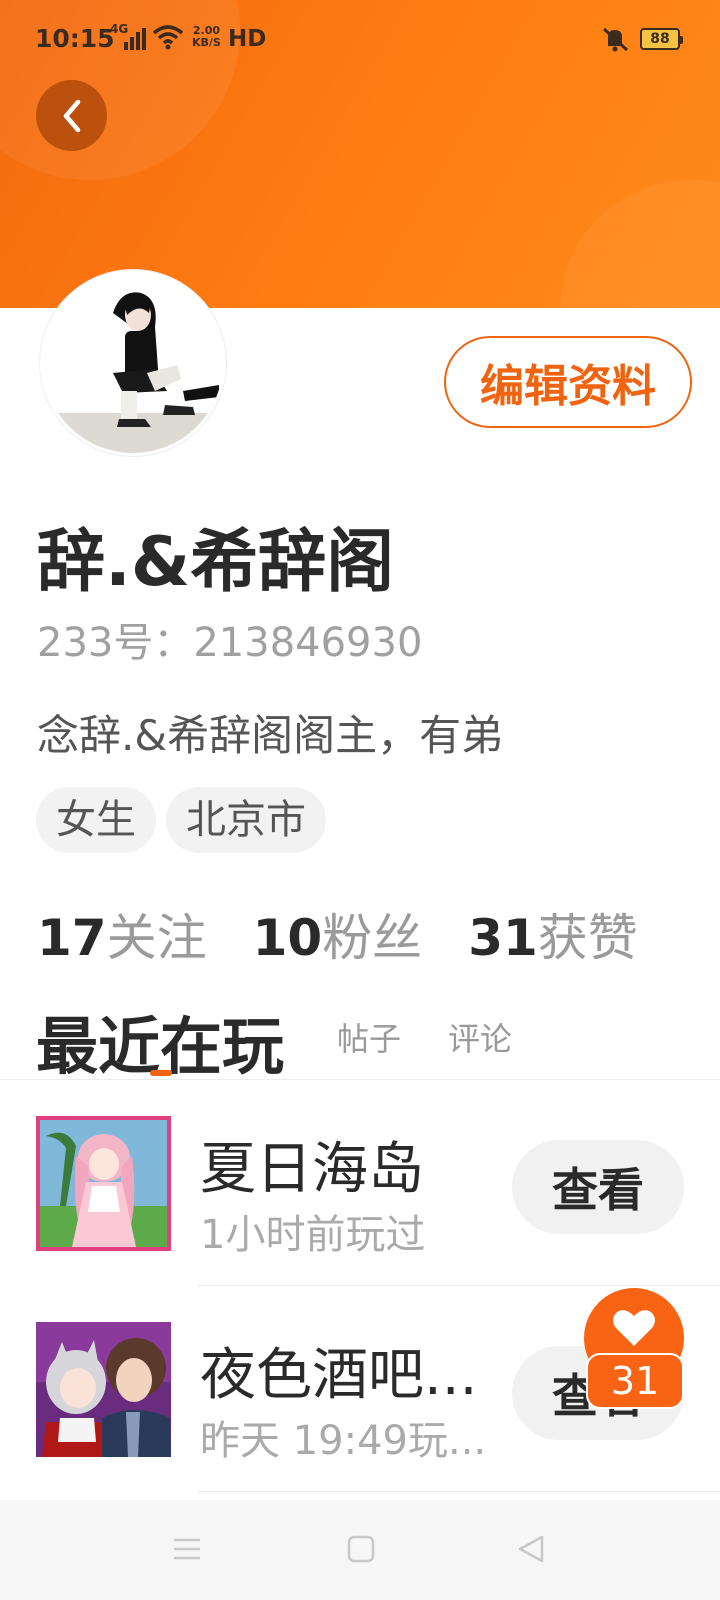  I want to click on status-time: 10:15, so click(75, 38).